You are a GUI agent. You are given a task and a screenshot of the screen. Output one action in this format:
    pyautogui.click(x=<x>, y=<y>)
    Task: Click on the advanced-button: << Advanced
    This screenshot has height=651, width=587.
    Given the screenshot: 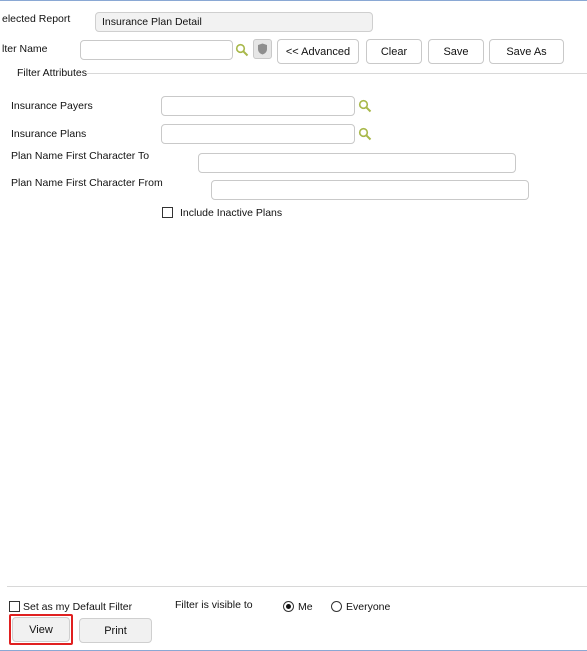 What is the action you would take?
    pyautogui.click(x=318, y=51)
    